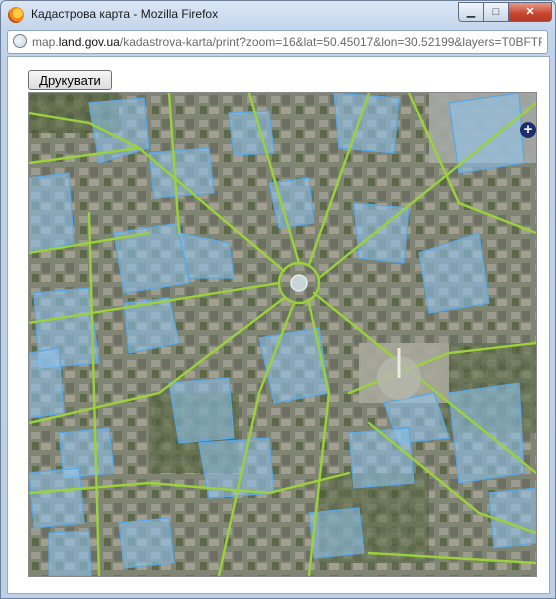 The width and height of the screenshot is (556, 599). Describe the element at coordinates (528, 130) in the screenshot. I see `layer-switcher-button: +` at that location.